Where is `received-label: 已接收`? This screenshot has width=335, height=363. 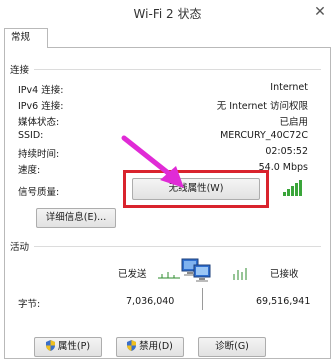 received-label: 已接收 is located at coordinates (284, 274).